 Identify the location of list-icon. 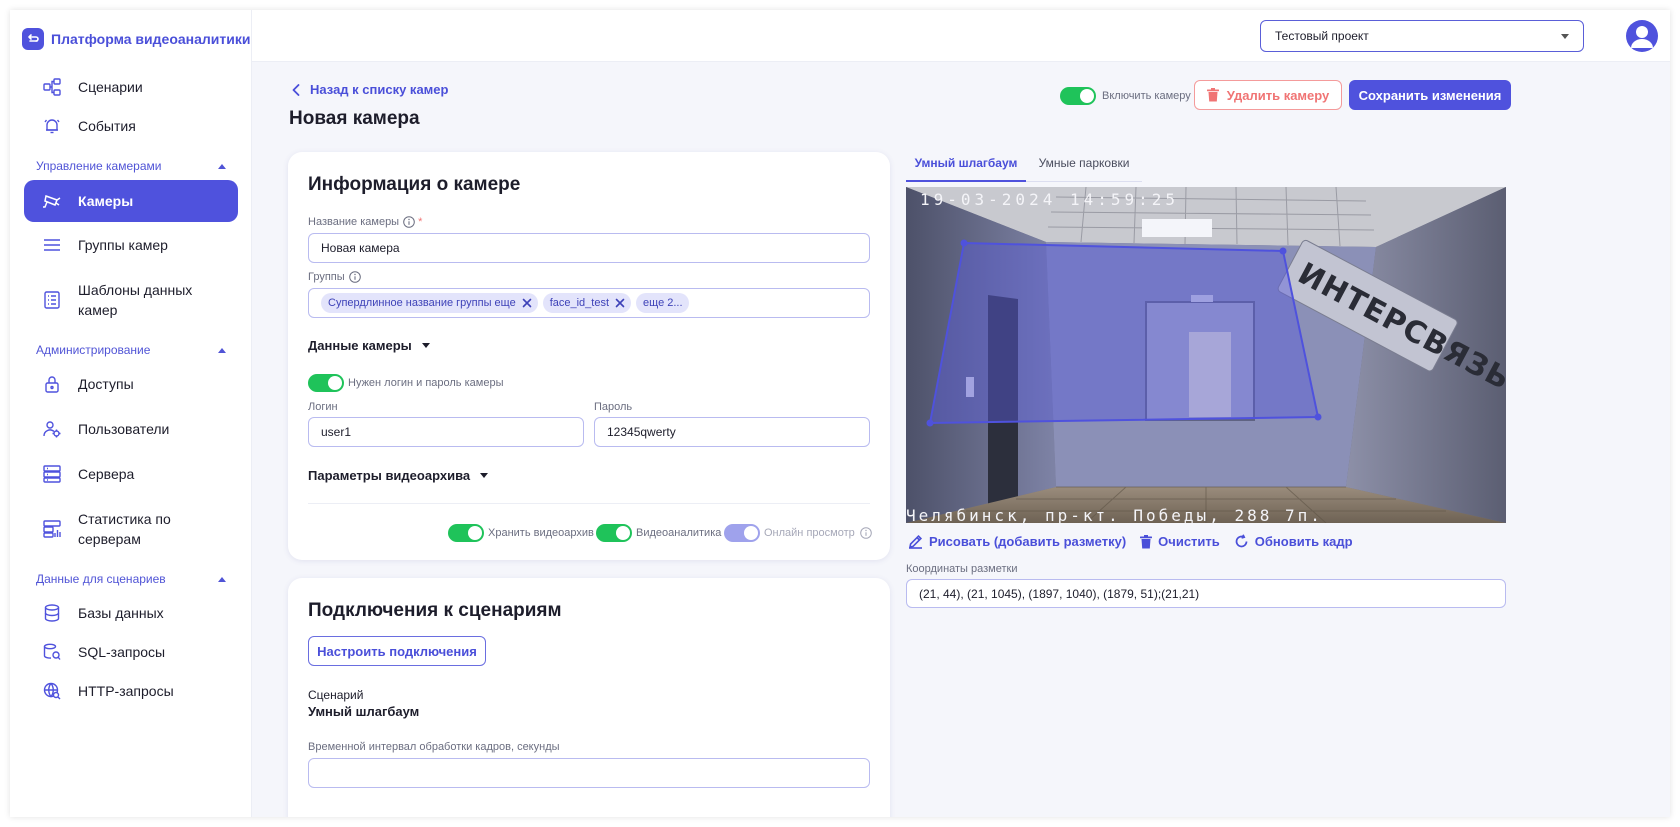
(52, 245).